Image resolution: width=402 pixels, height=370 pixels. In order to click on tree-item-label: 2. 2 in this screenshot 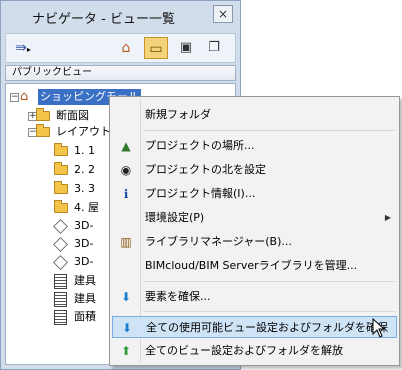, I will do `click(84, 169)`.